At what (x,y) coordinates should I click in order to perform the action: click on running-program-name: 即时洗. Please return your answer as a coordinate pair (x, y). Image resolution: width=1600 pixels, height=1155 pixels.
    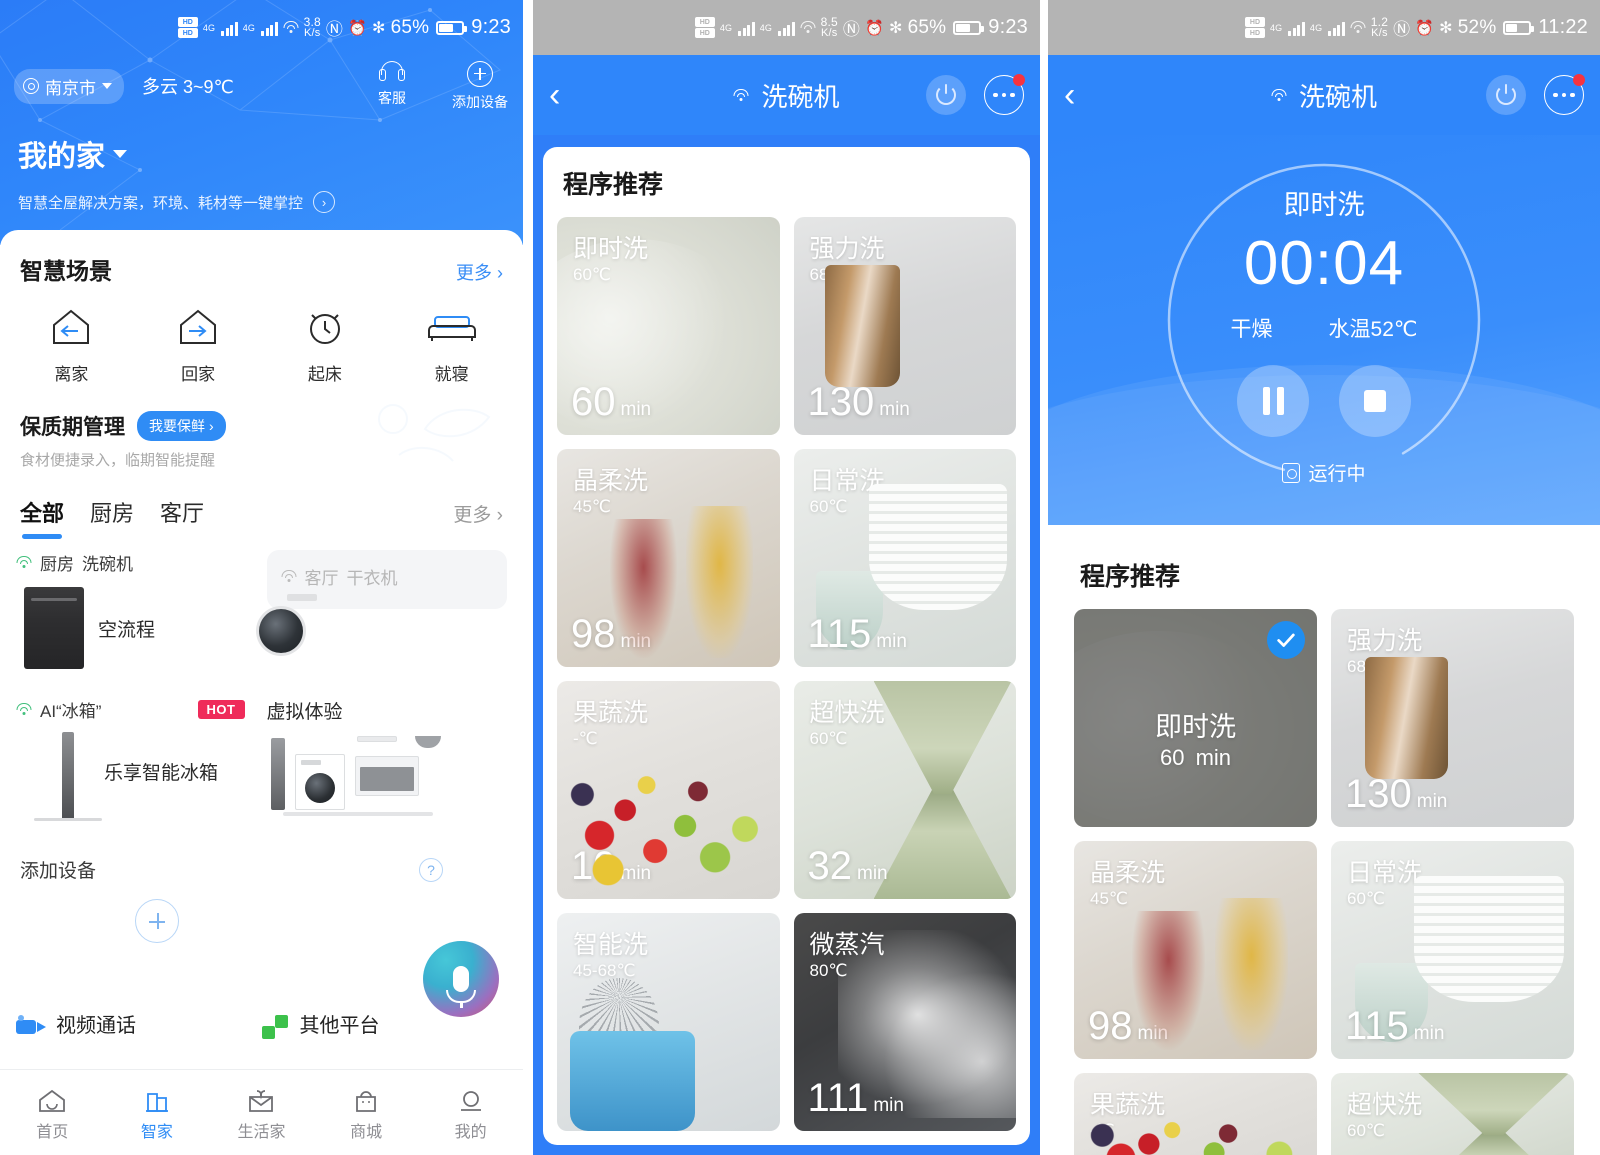
    Looking at the image, I should click on (1324, 205).